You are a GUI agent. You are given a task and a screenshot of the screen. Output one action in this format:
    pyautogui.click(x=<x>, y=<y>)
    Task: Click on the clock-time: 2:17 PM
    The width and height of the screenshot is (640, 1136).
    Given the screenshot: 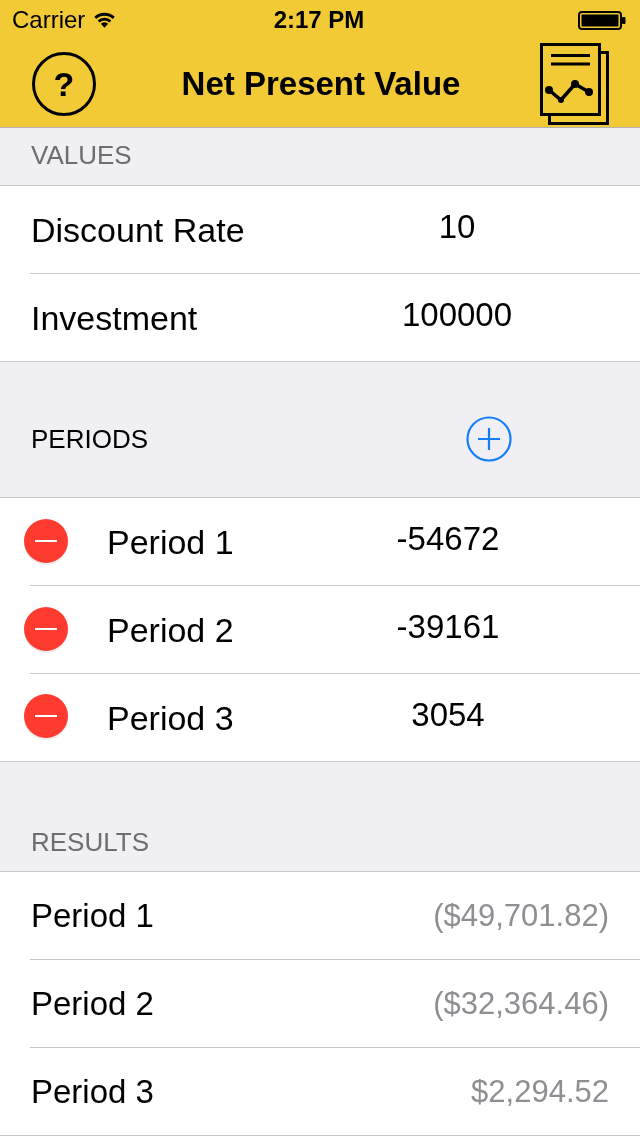 What is the action you would take?
    pyautogui.click(x=319, y=20)
    